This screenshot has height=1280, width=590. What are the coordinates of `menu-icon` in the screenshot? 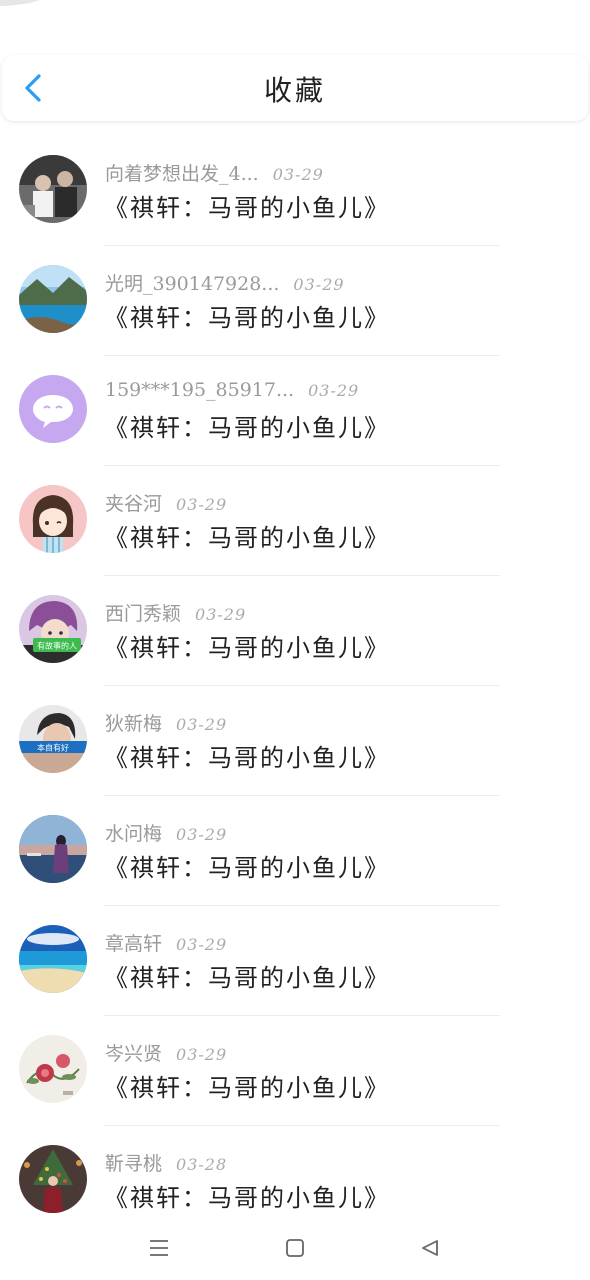 It's located at (159, 1248).